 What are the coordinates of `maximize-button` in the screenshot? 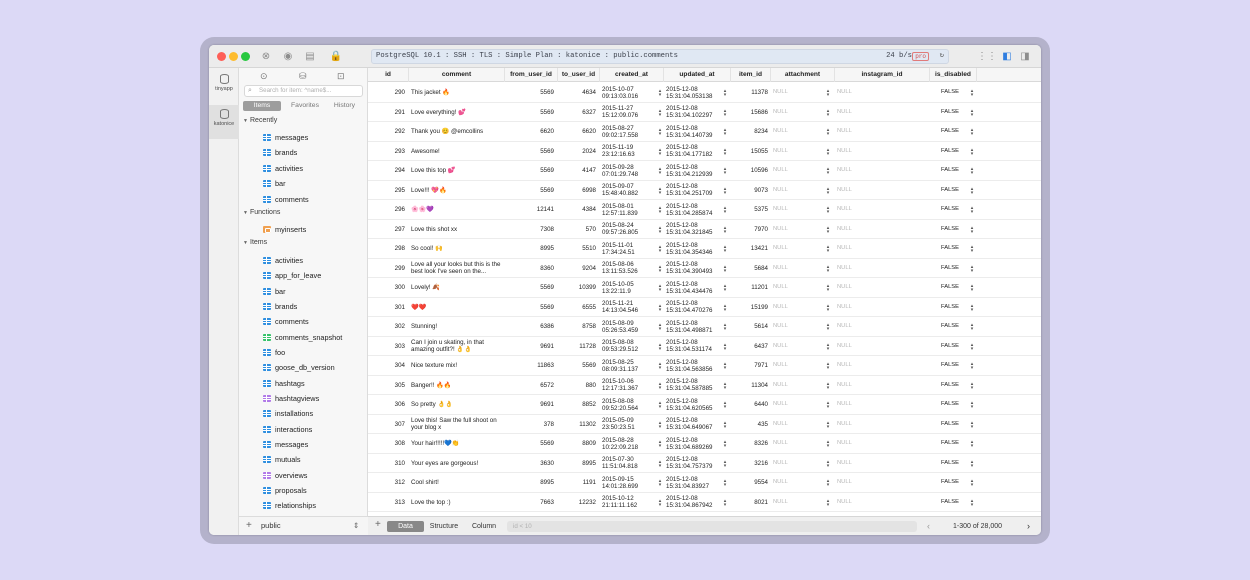 It's located at (245, 56).